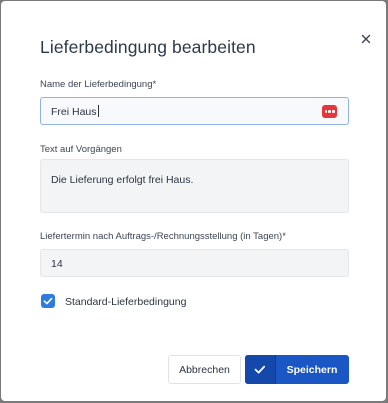 This screenshot has height=403, width=388. Describe the element at coordinates (260, 369) in the screenshot. I see `check-icon` at that location.